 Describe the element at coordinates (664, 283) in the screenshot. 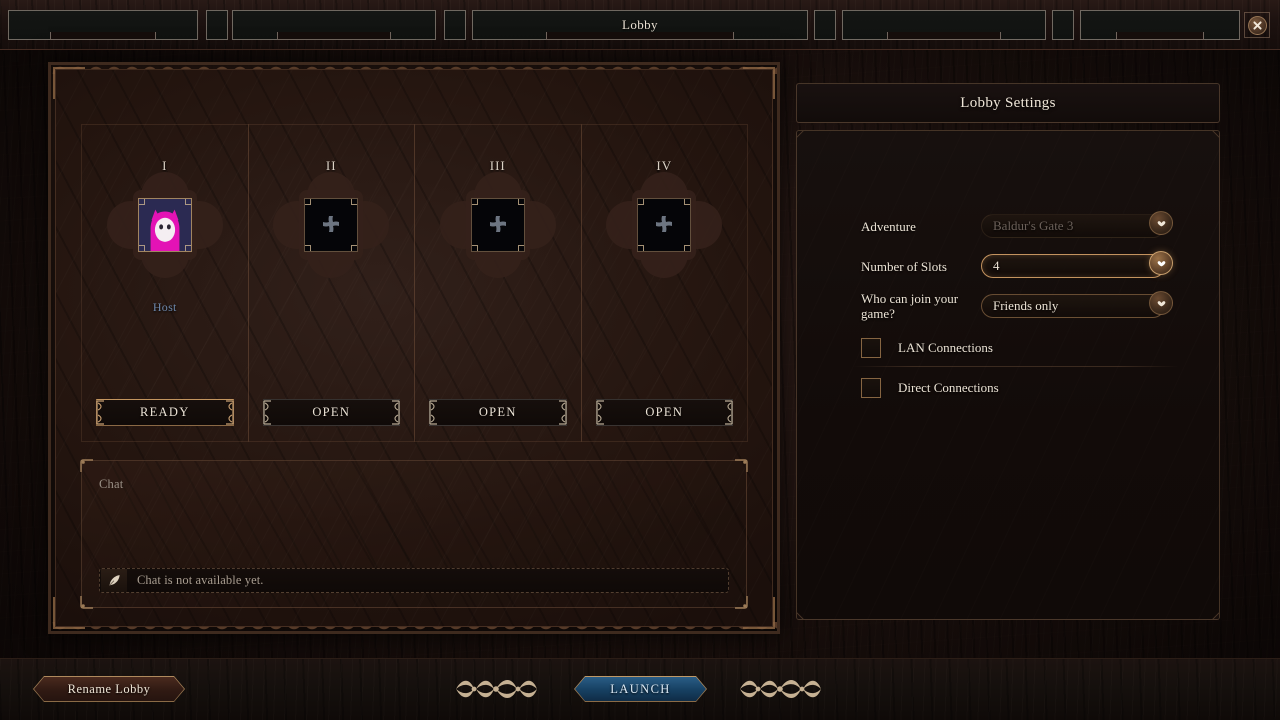

I see `player-slot-4: IV OPEN` at that location.